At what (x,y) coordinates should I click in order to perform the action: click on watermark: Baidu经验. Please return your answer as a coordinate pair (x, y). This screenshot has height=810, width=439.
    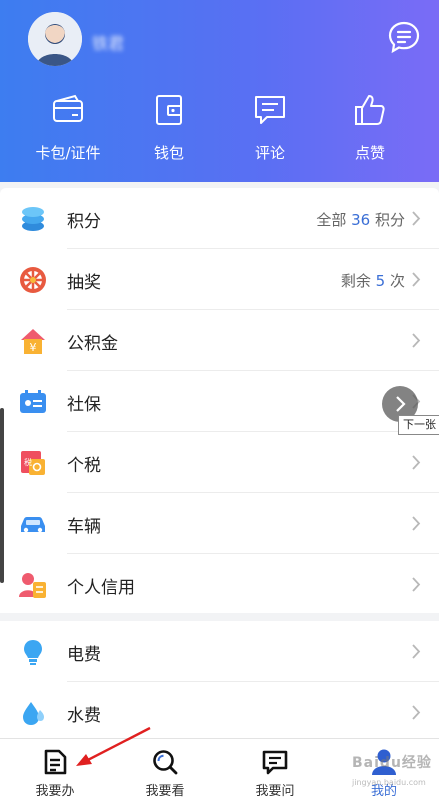
    Looking at the image, I should click on (392, 763).